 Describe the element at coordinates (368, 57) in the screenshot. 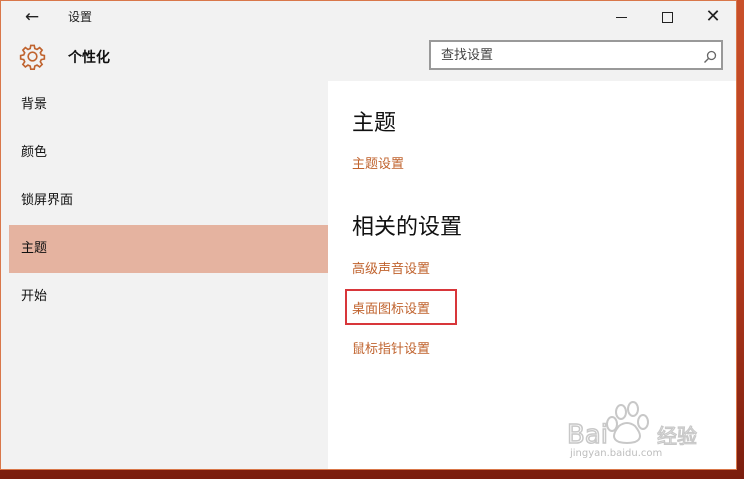

I see `page-header: 个性化` at that location.